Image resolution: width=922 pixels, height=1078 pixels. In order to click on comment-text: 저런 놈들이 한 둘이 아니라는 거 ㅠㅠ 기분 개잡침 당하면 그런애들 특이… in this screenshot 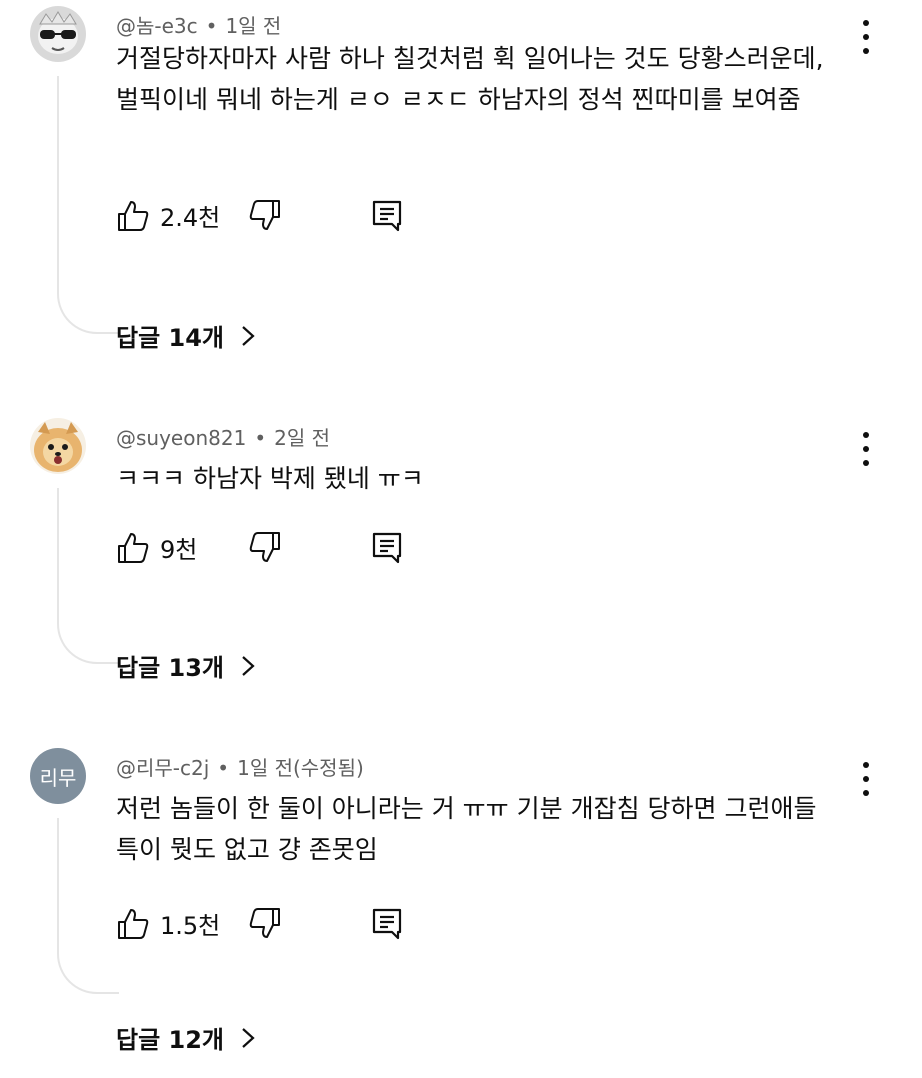, I will do `click(466, 829)`.